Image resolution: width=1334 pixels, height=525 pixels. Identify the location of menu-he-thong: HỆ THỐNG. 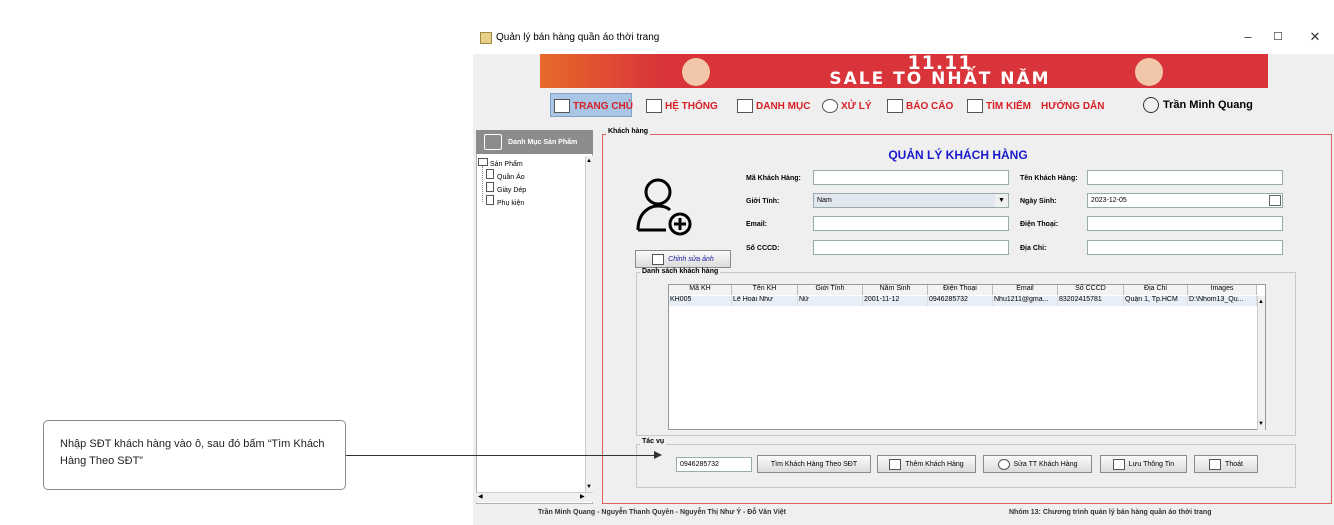
(682, 106).